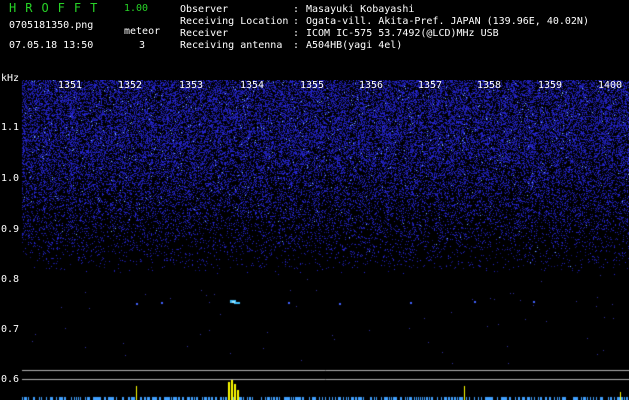 The image size is (629, 400). Describe the element at coordinates (51, 25) in the screenshot. I see `file-name: 0705181350.png` at that location.